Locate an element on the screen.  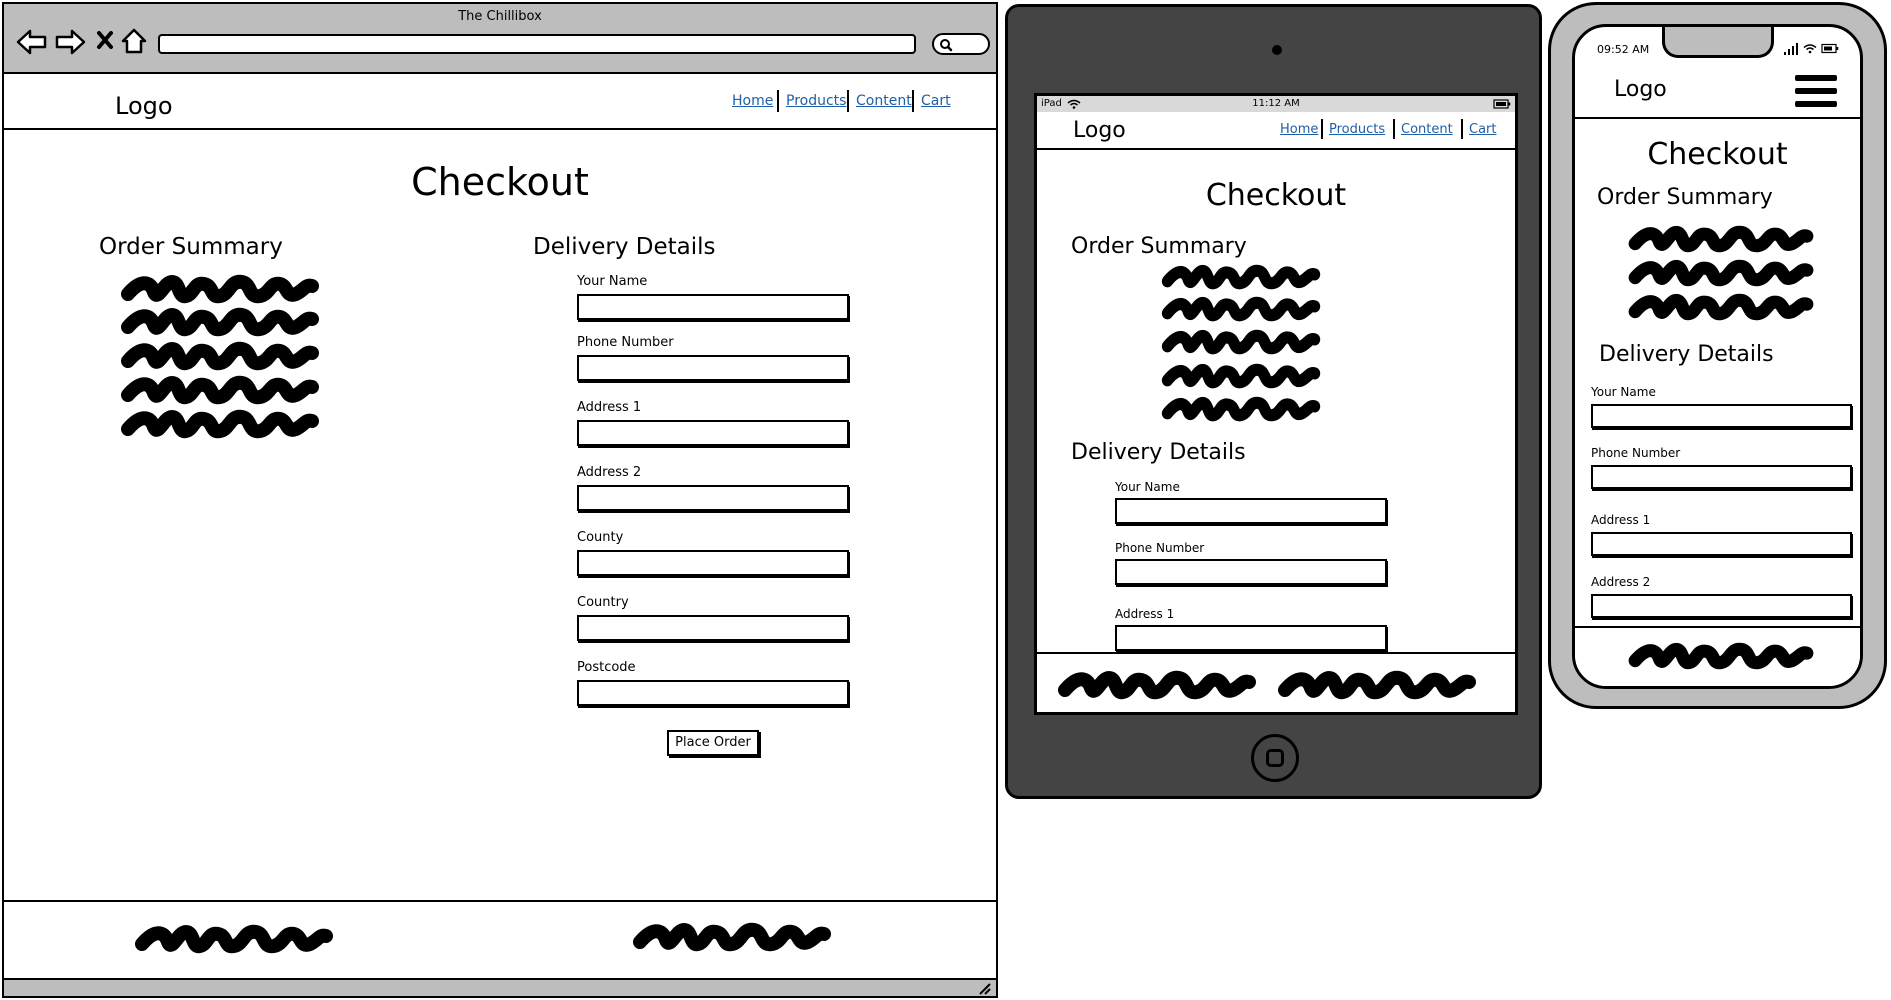
phone-your-name-input is located at coordinates (1721, 416).